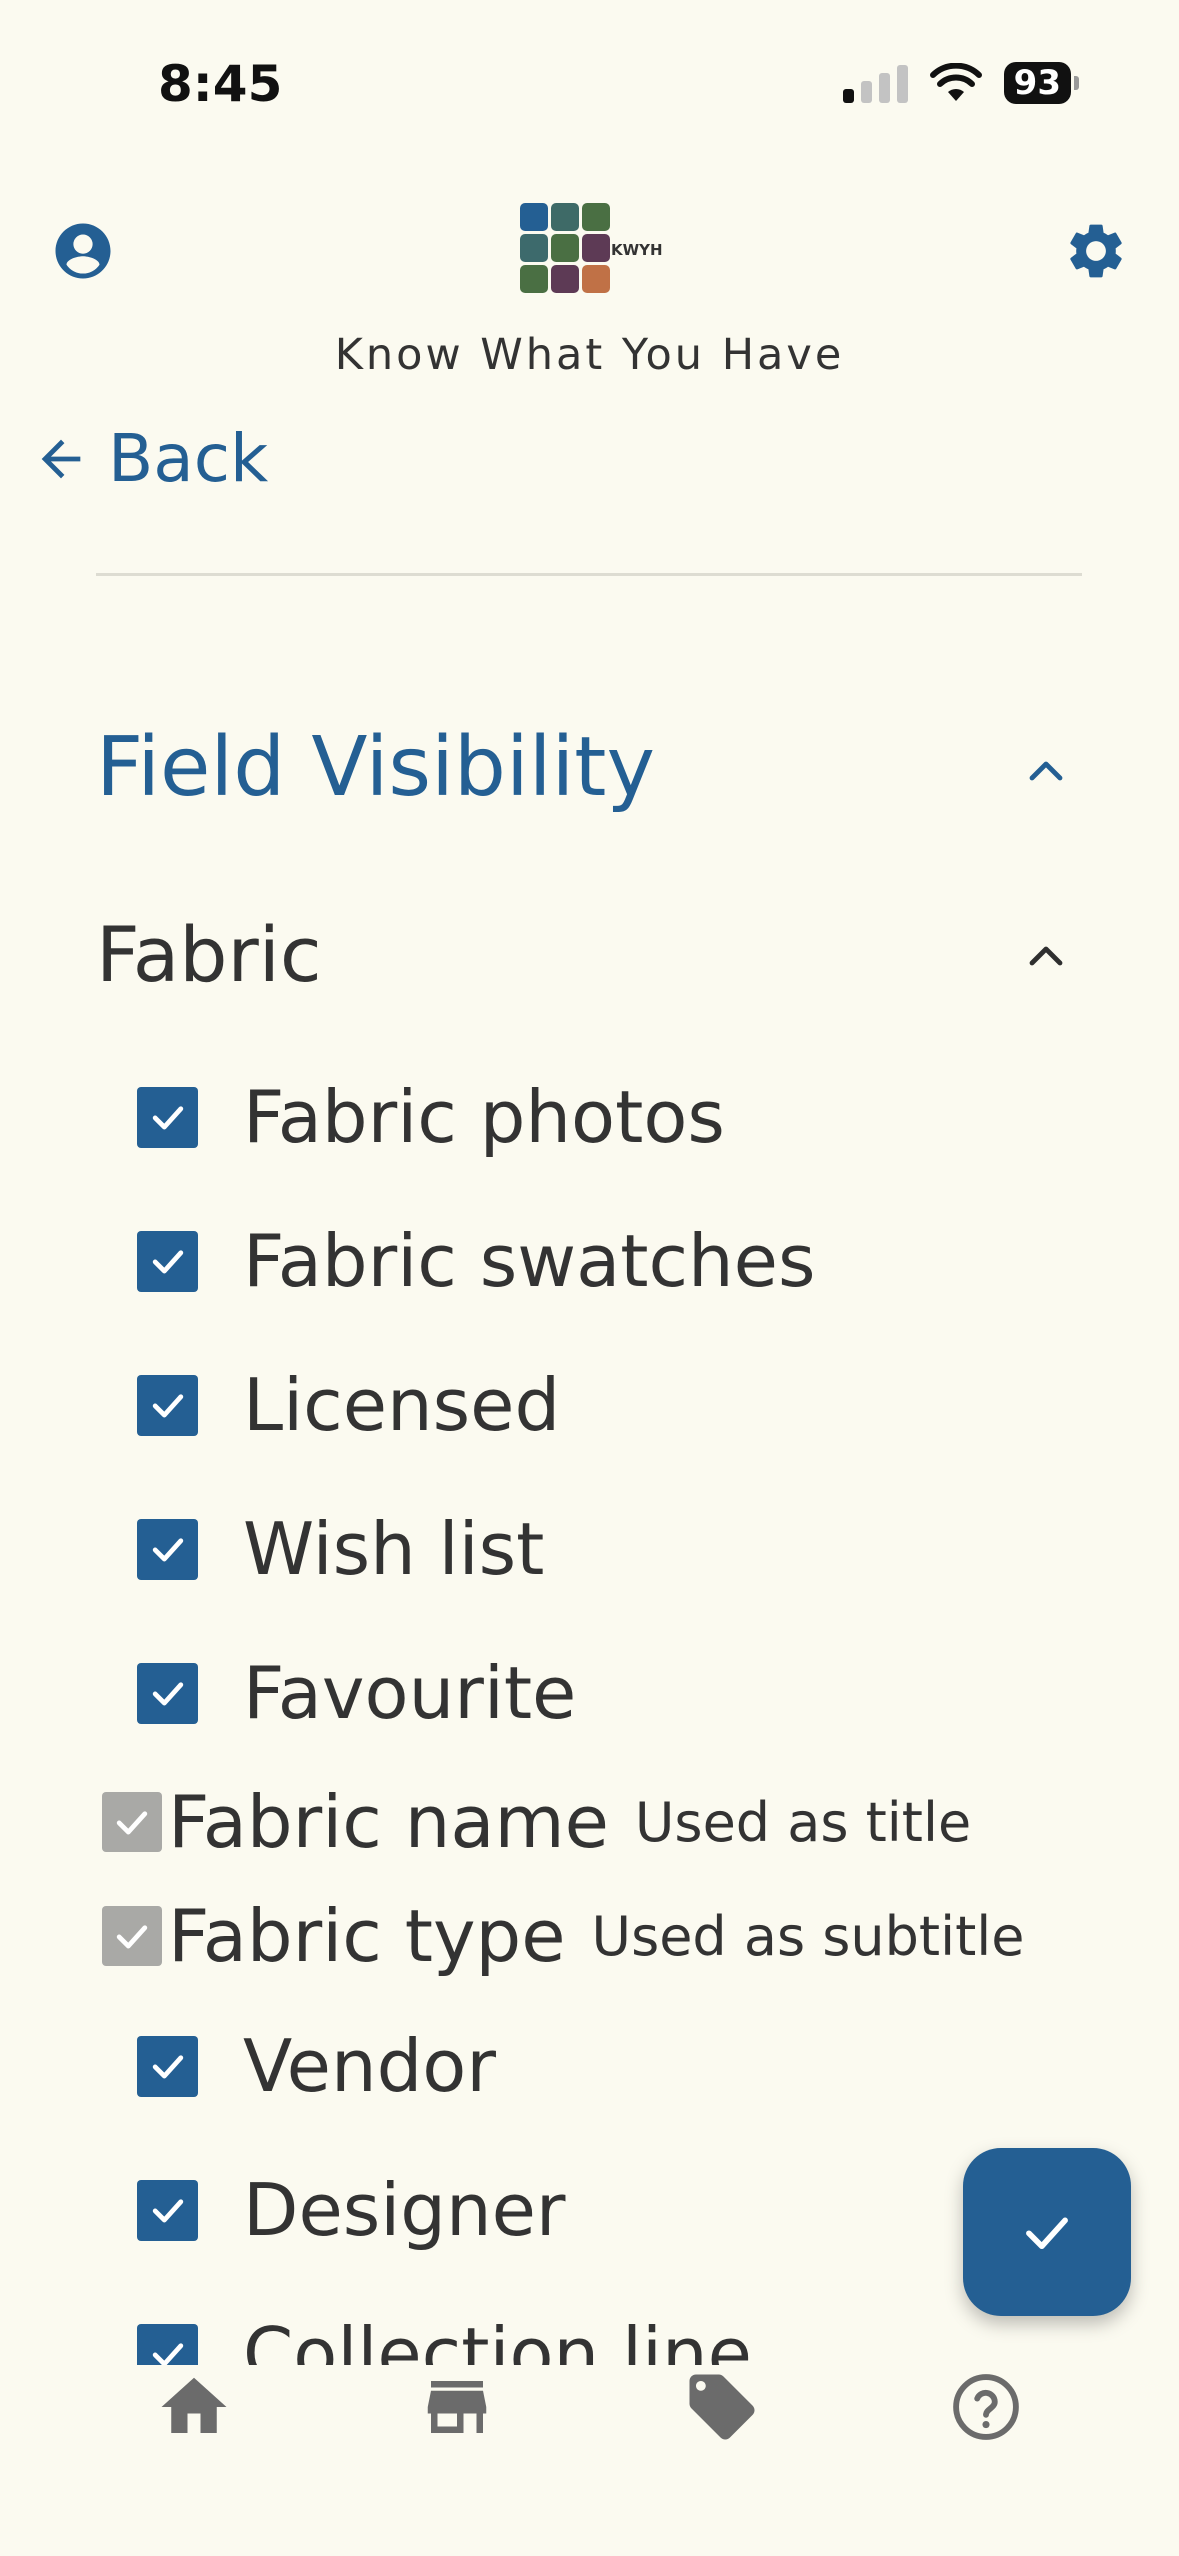 The image size is (1179, 2556). What do you see at coordinates (404, 2210) in the screenshot?
I see `field-label: Designer` at bounding box center [404, 2210].